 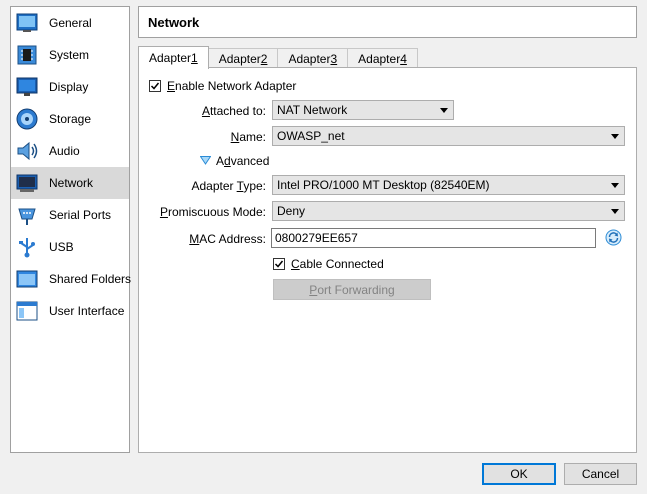 What do you see at coordinates (248, 137) in the screenshot?
I see `name-label: Name:` at bounding box center [248, 137].